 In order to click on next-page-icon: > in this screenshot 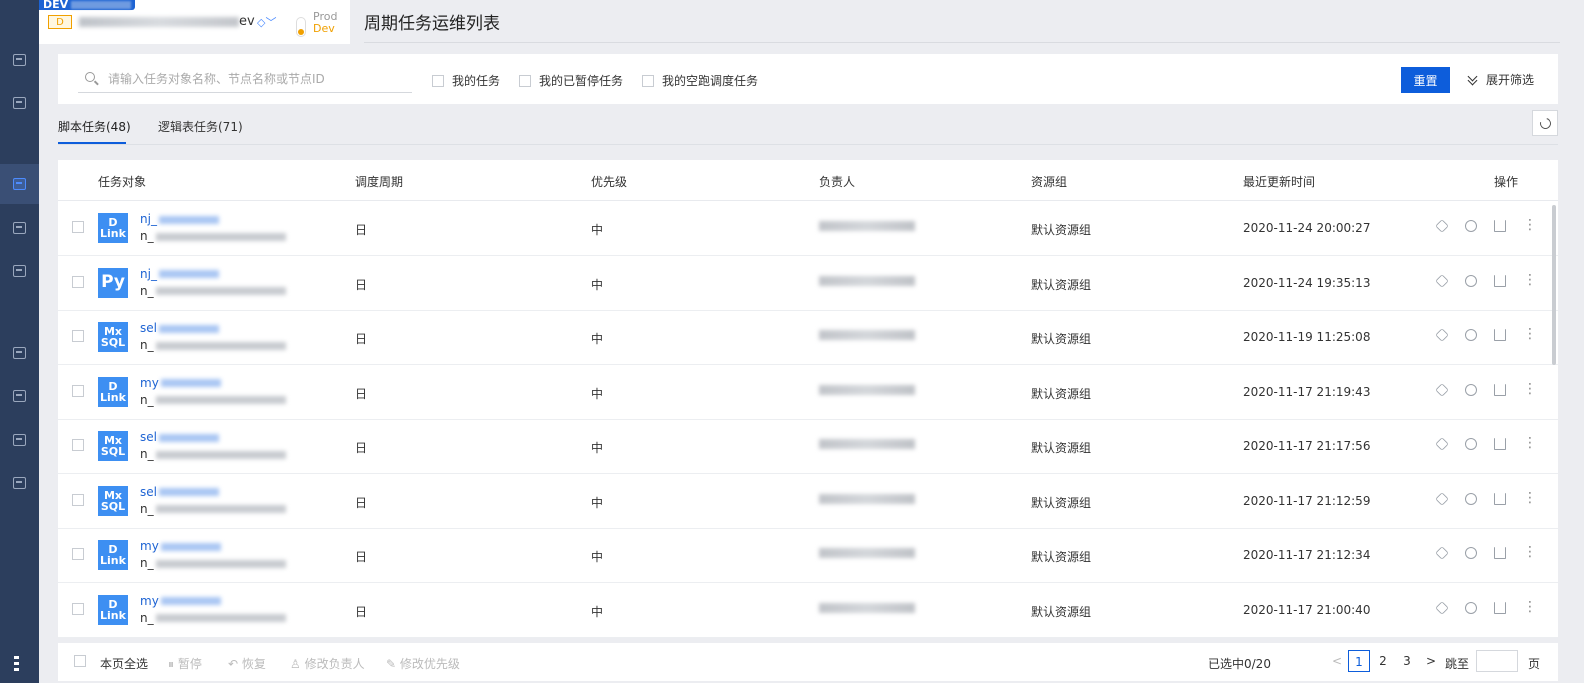, I will do `click(1431, 661)`.